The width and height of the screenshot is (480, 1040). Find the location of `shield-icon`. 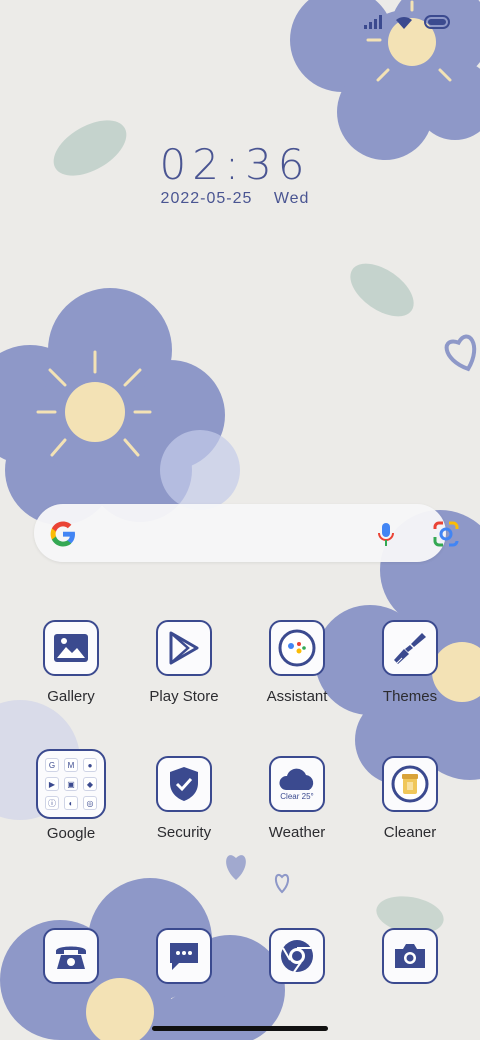

shield-icon is located at coordinates (184, 784).